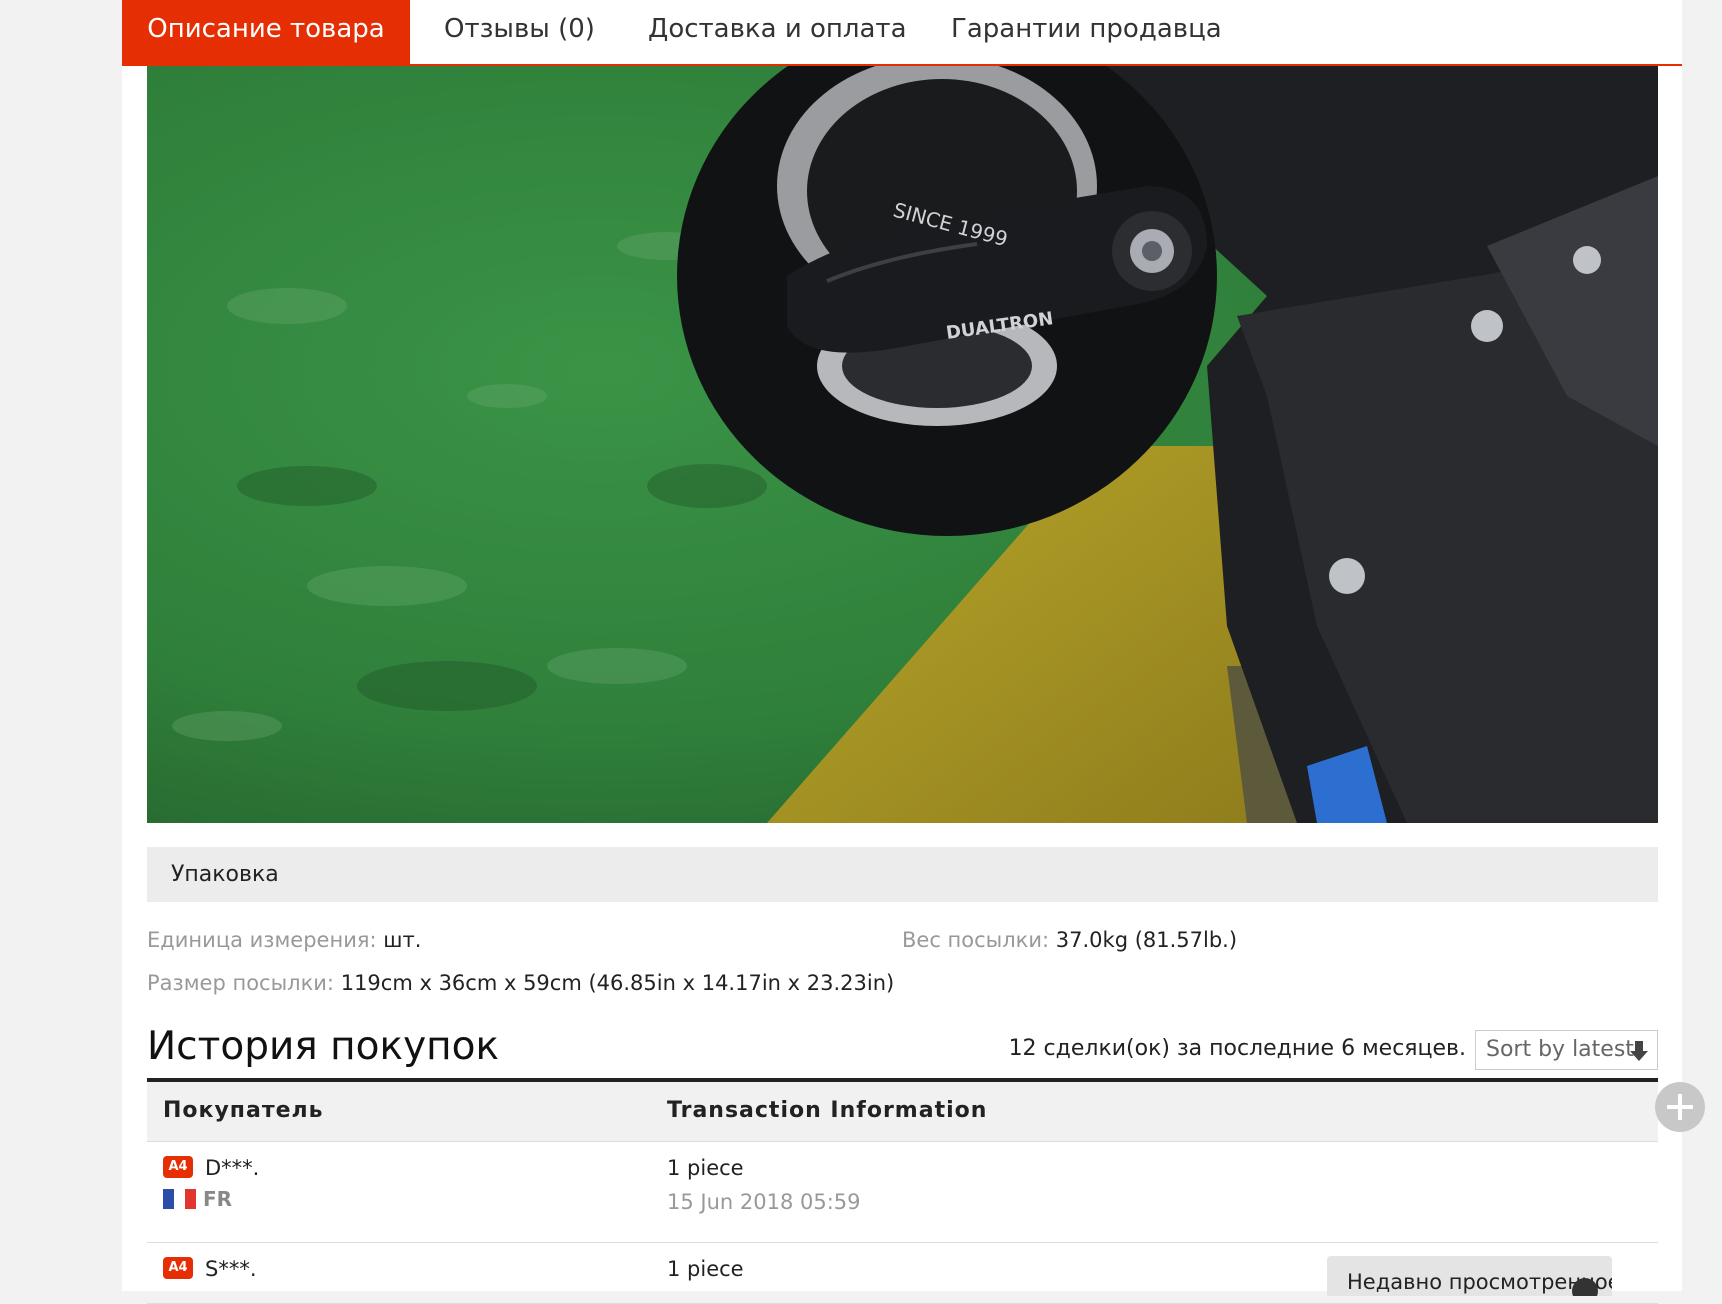 This screenshot has width=1722, height=1304. Describe the element at coordinates (827, 1110) in the screenshot. I see `column-transaction-info: Transaction Information` at that location.